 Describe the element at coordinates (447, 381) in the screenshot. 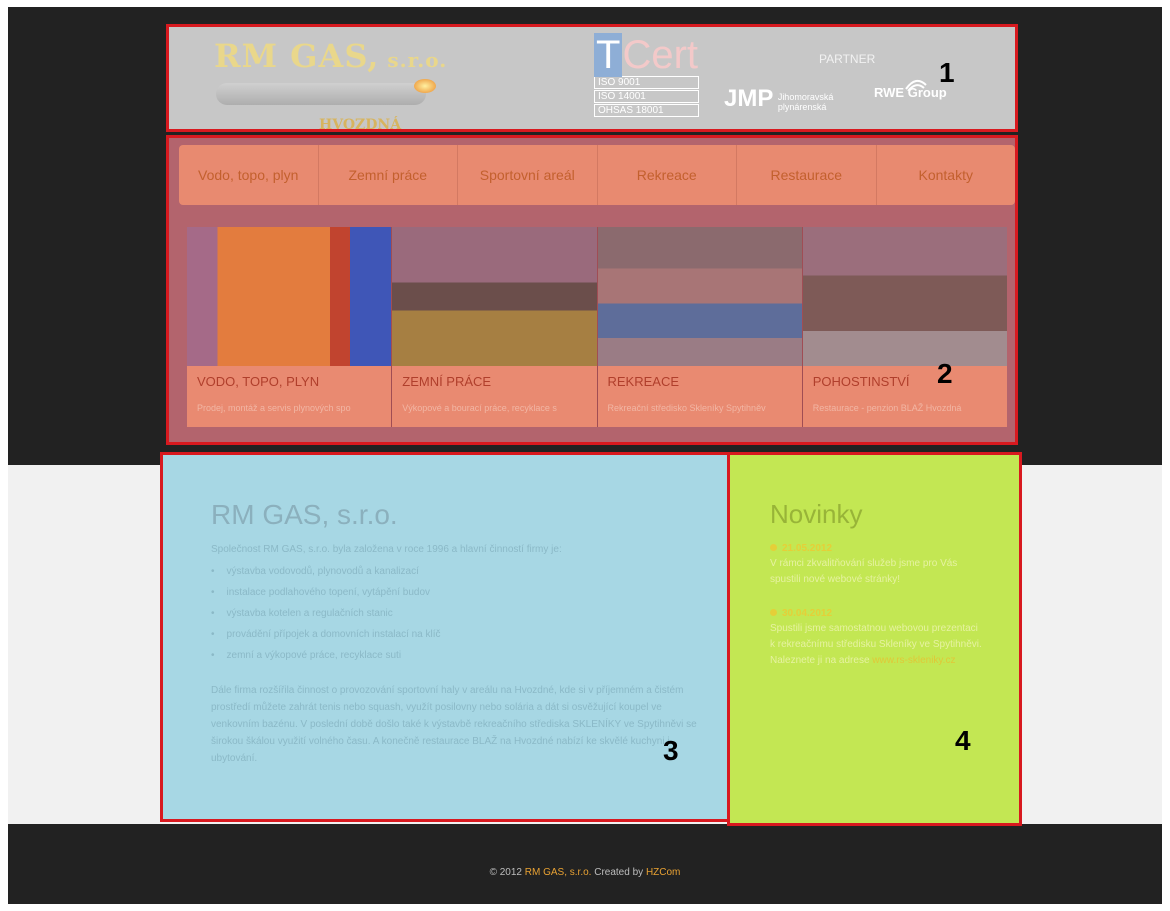

I see `slide-title: ZEMNÍ PRÁCE` at that location.